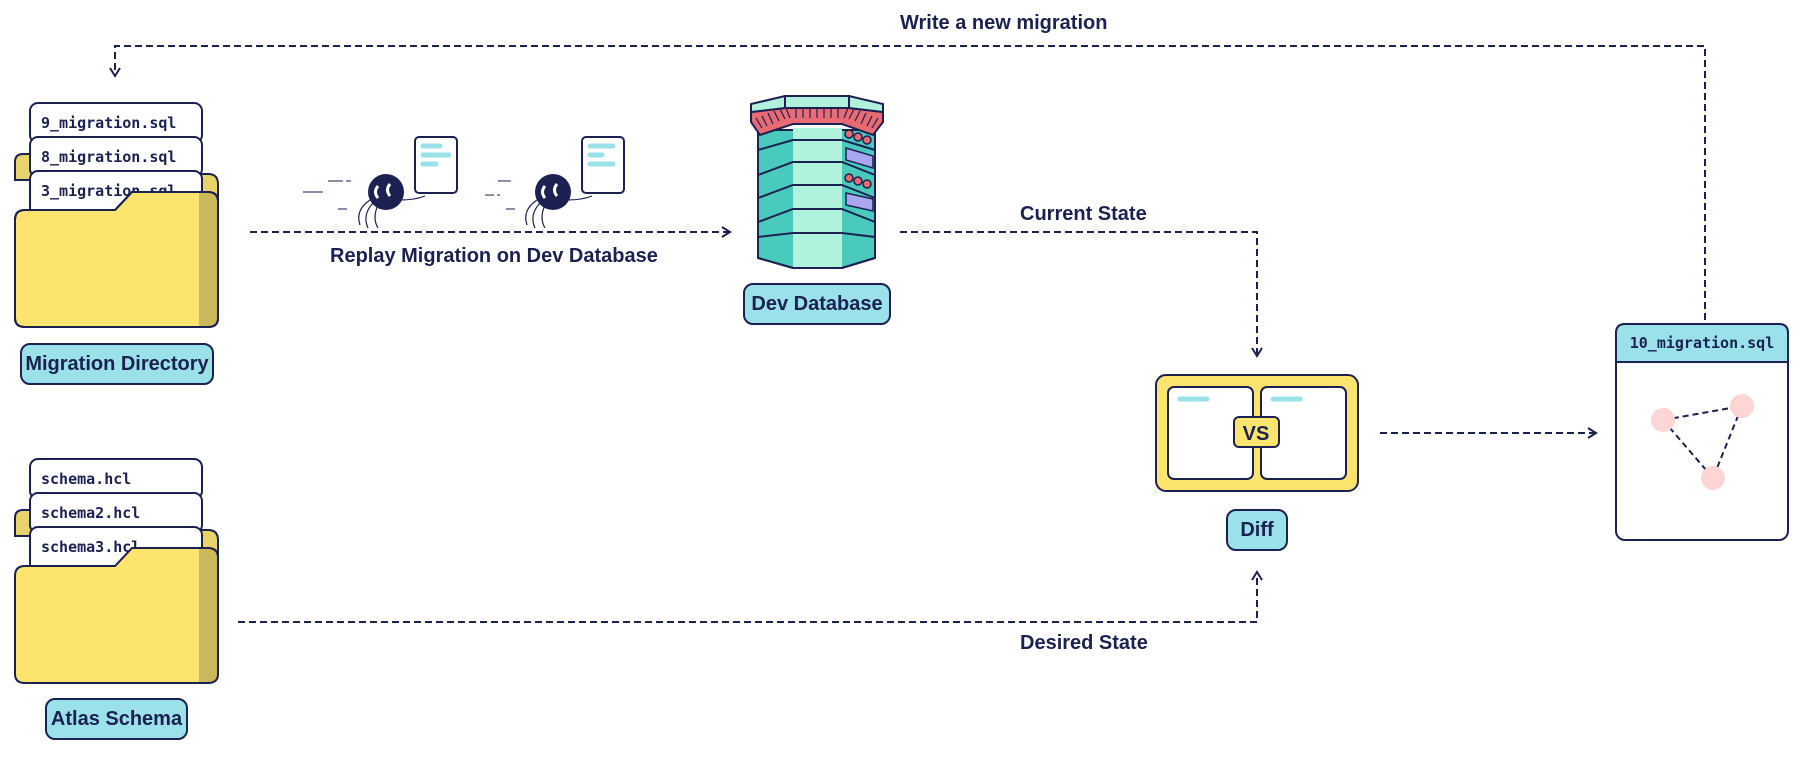  What do you see at coordinates (117, 364) in the screenshot?
I see `migration-directory-label: Migration Directory` at bounding box center [117, 364].